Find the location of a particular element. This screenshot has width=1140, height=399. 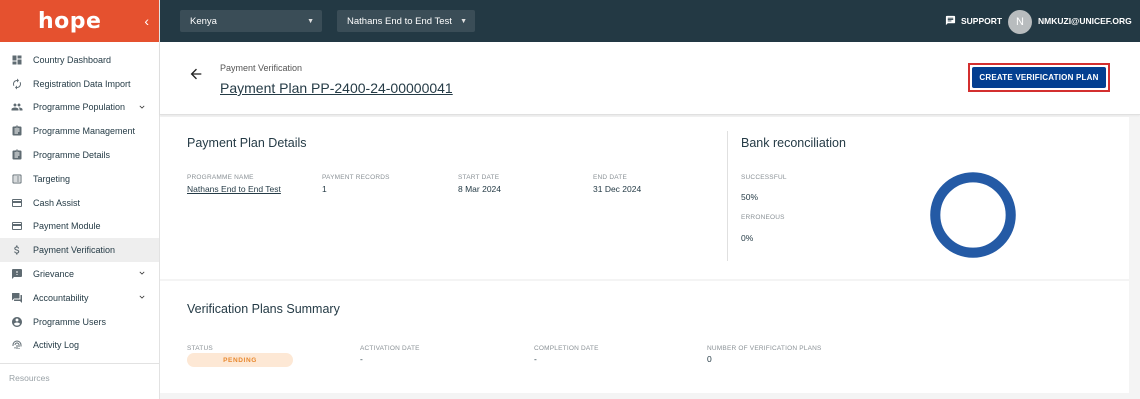

sidebar-item-programme-population: Programme Population is located at coordinates (79, 108).